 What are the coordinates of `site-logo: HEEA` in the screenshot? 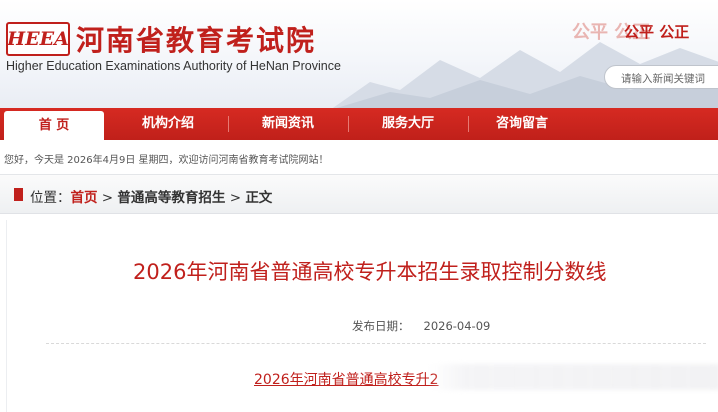 It's located at (38, 39).